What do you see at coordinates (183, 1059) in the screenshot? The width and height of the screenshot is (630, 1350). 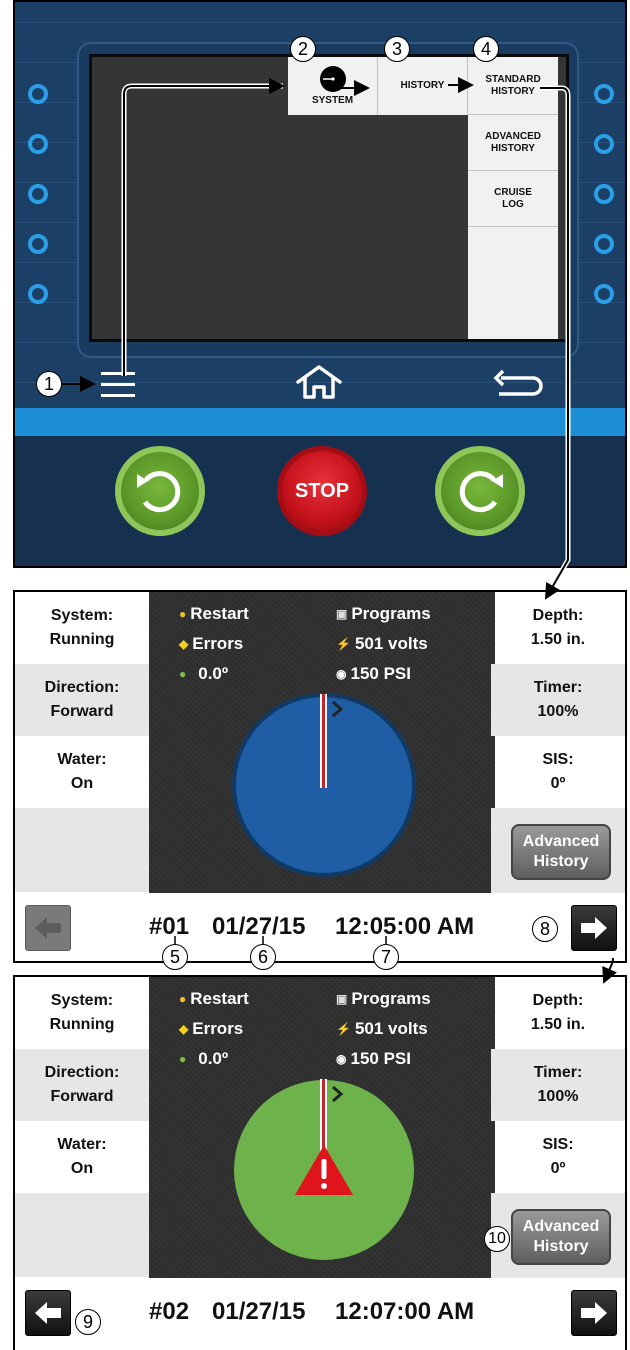 I see `angle-gauge-icon: ●` at bounding box center [183, 1059].